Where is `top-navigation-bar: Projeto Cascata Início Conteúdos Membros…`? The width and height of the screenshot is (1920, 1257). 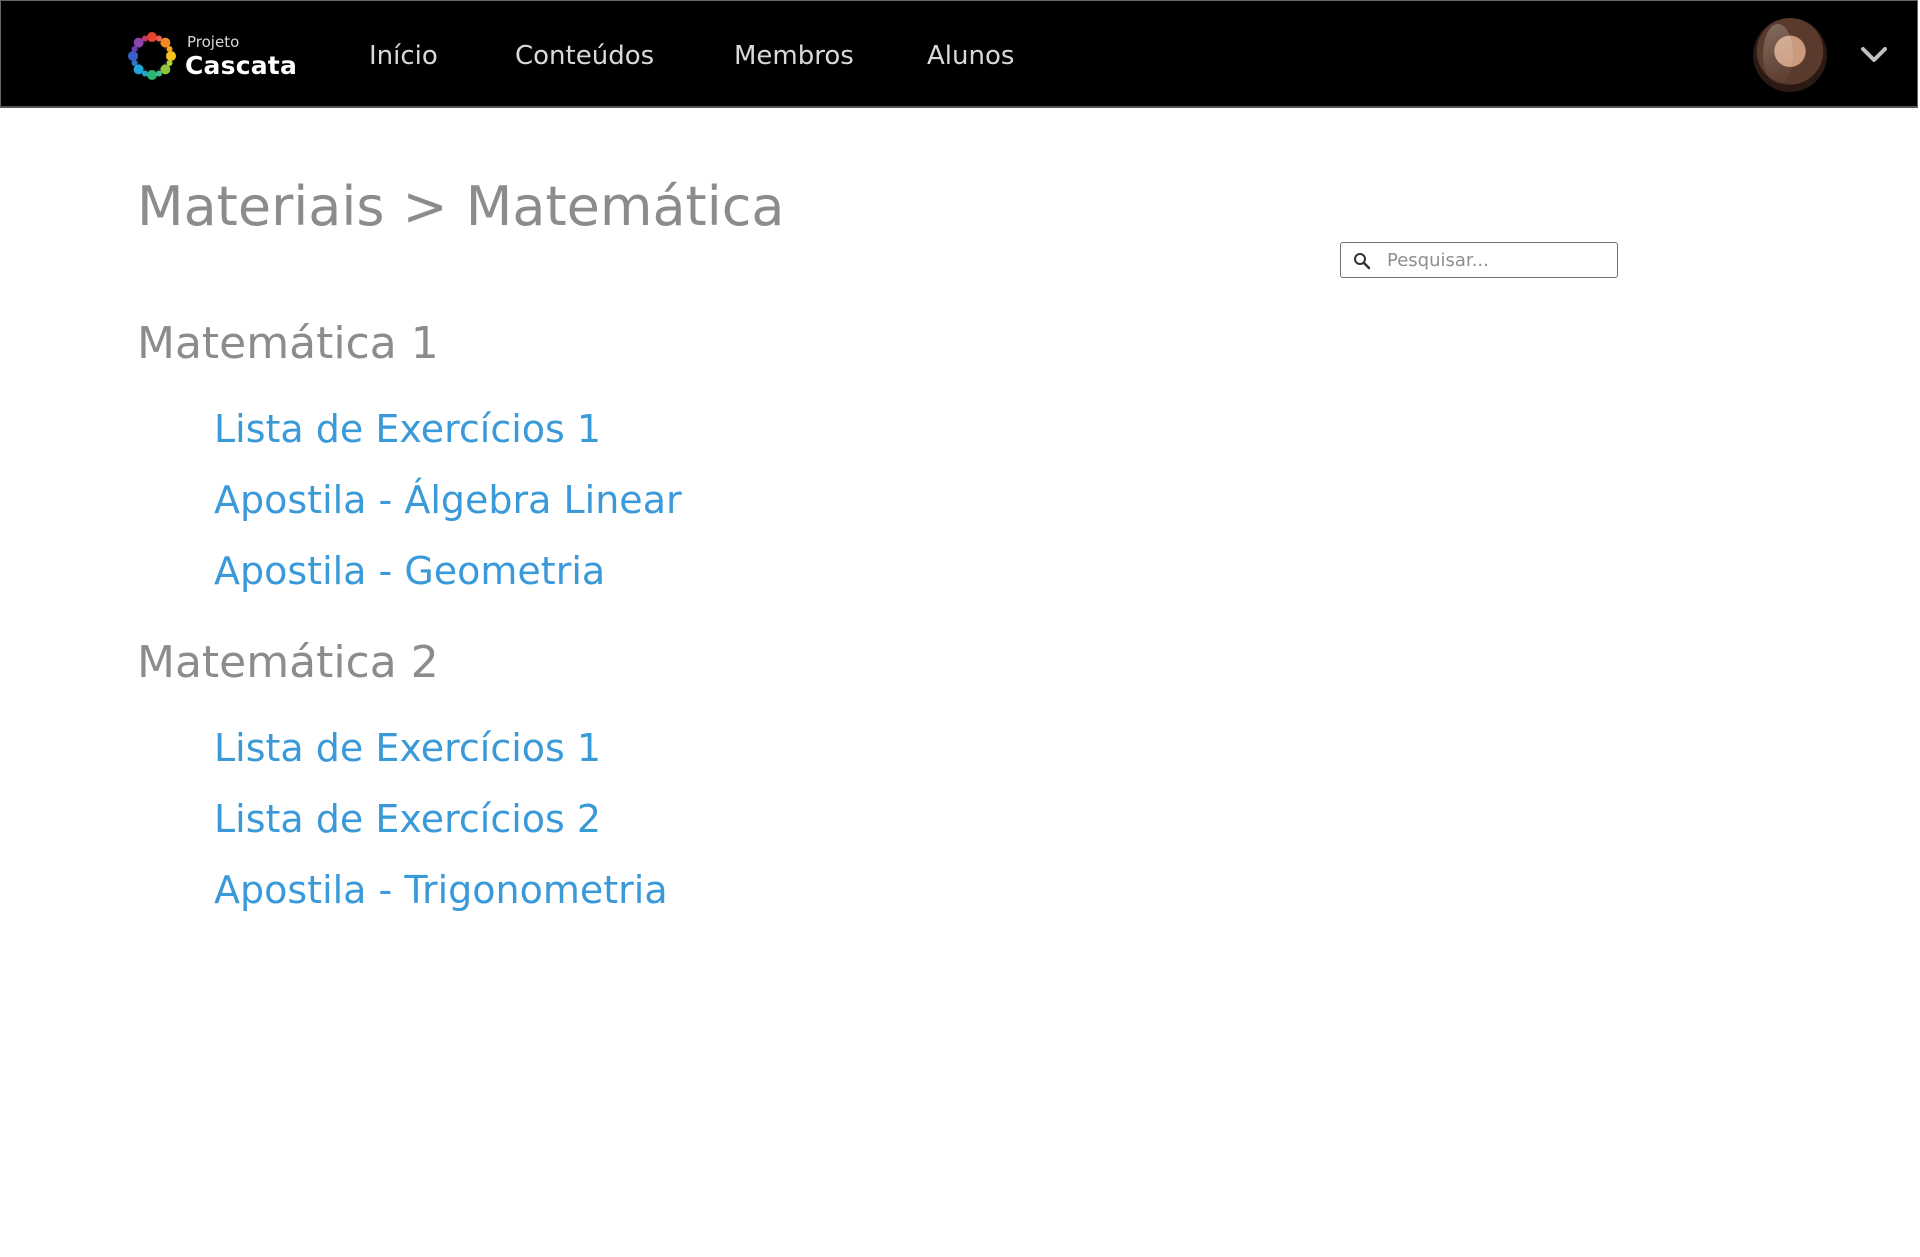
top-navigation-bar: Projeto Cascata Início Conteúdos Membros… is located at coordinates (959, 54).